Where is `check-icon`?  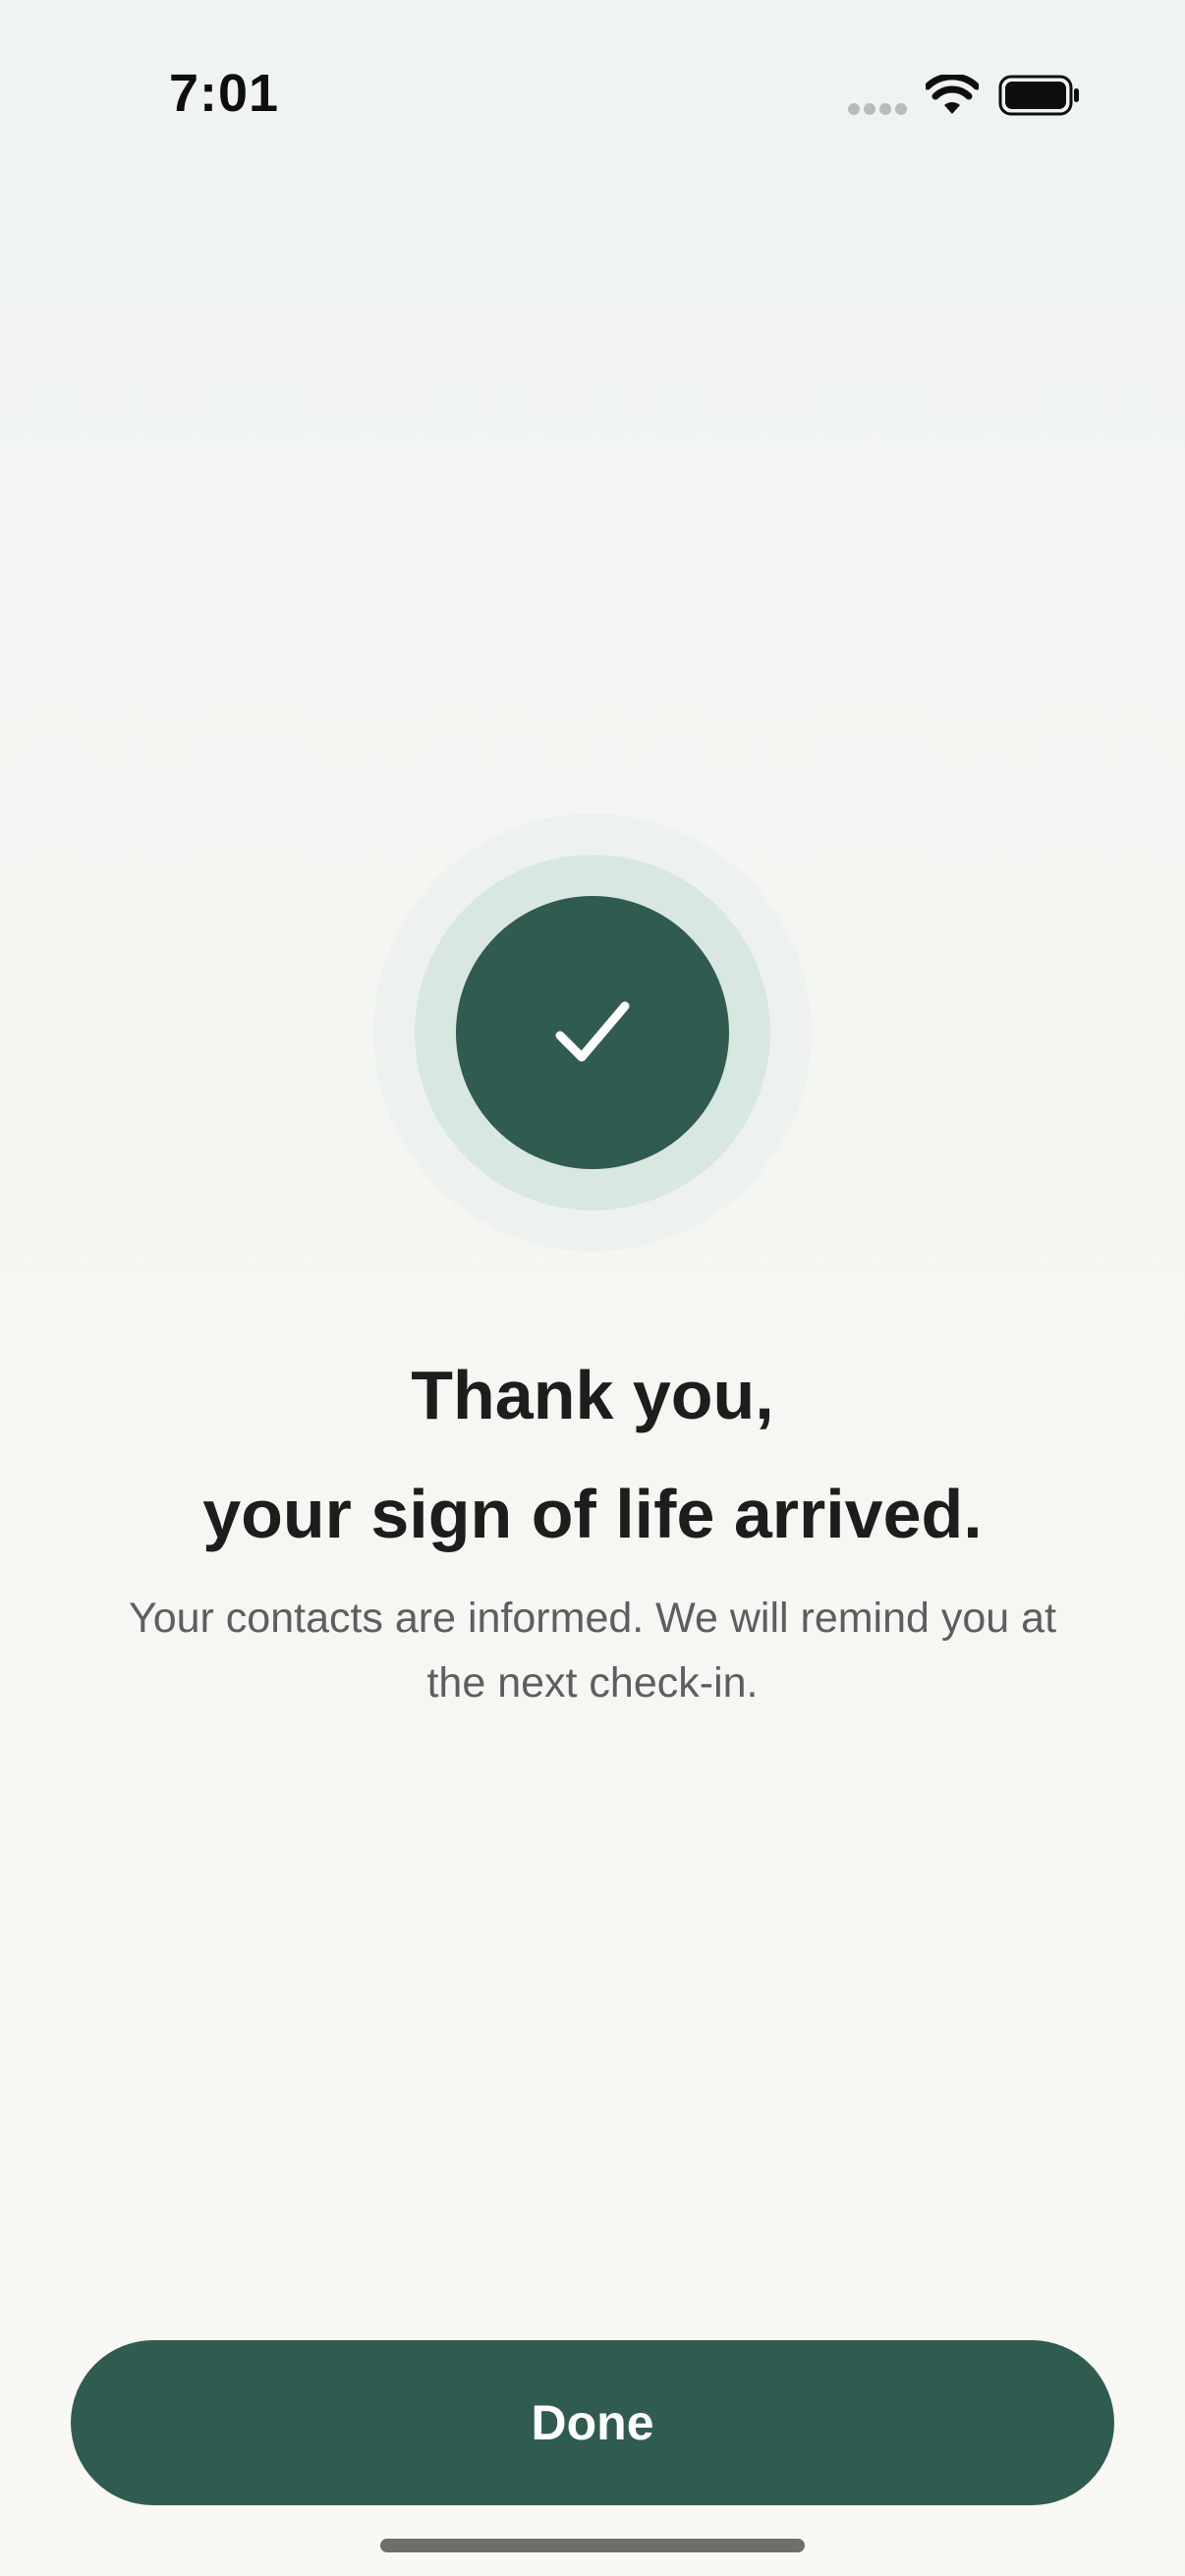 check-icon is located at coordinates (592, 1031).